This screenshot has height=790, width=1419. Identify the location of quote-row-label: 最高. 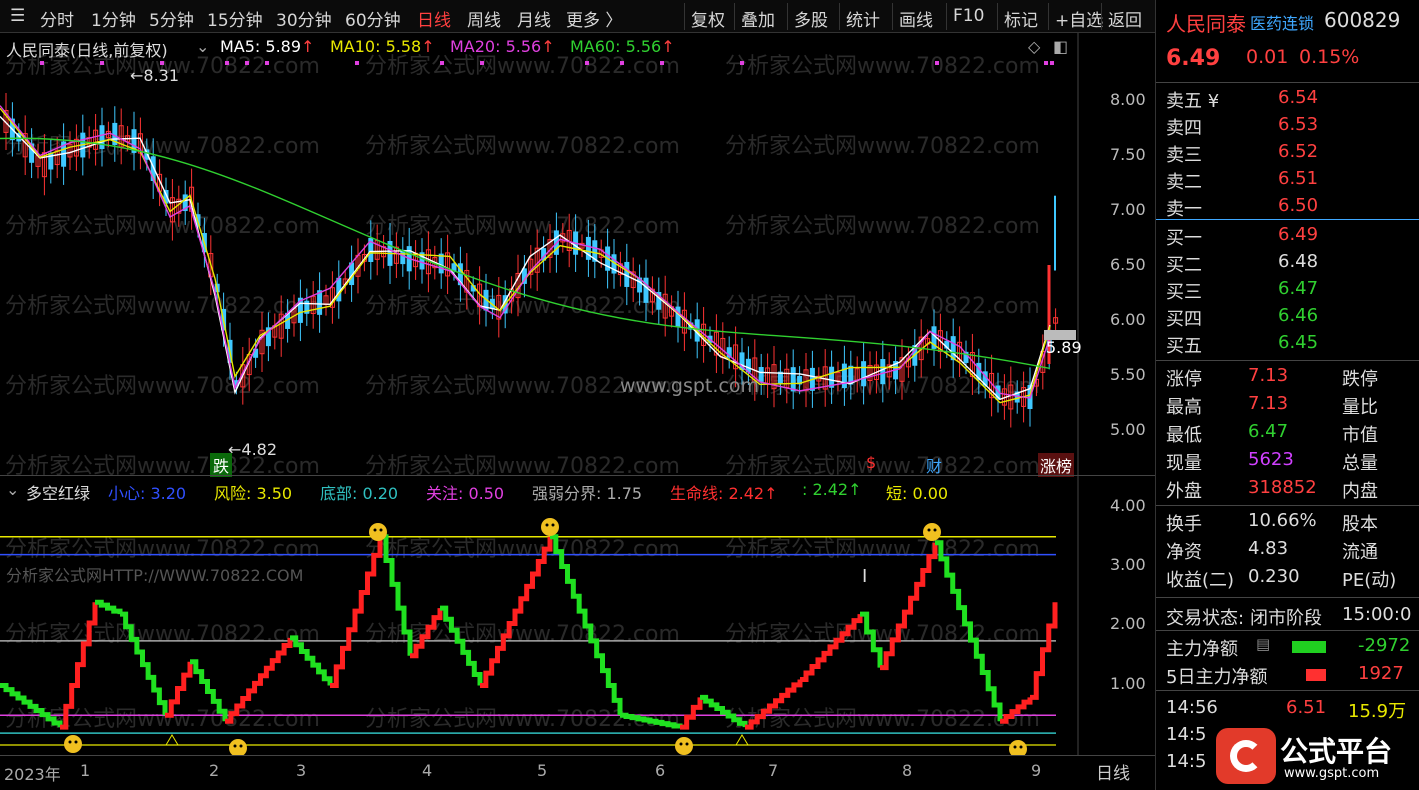
(1184, 407).